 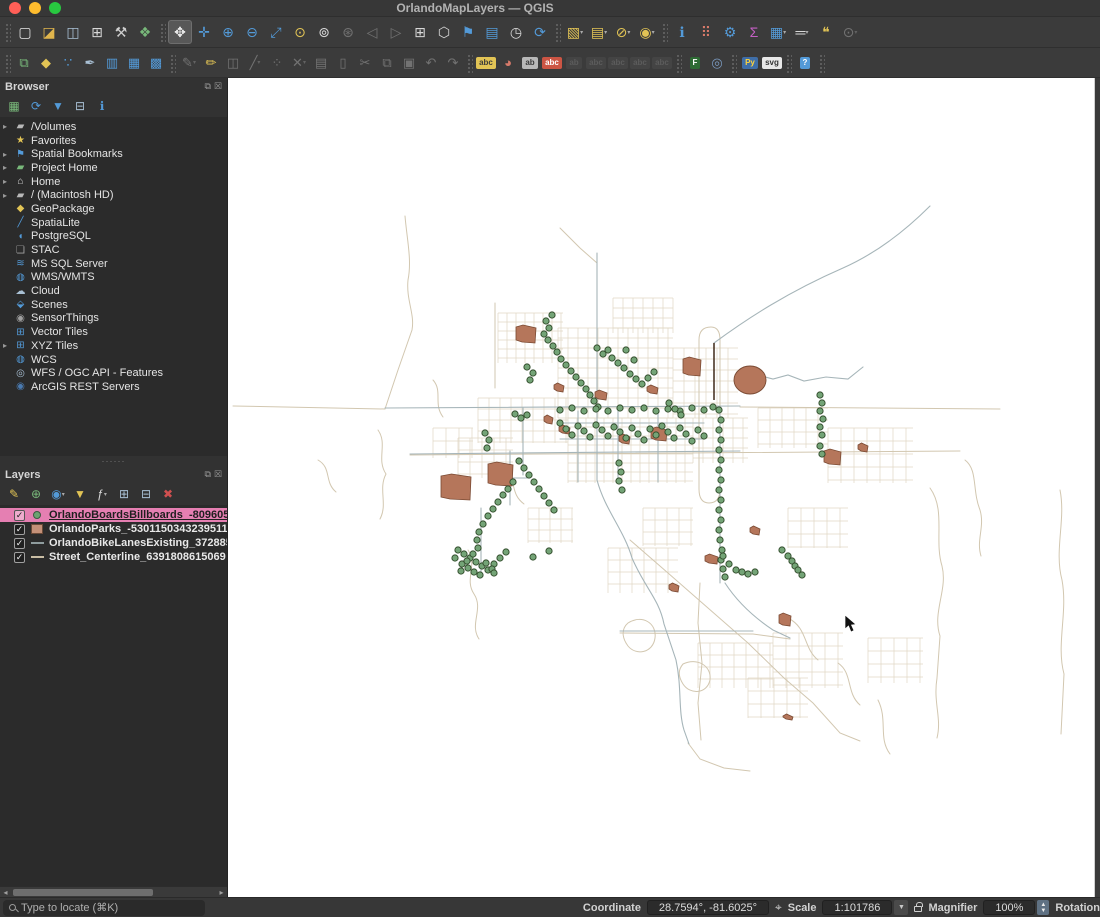 I want to click on delete-selected-button: ▯, so click(x=343, y=63).